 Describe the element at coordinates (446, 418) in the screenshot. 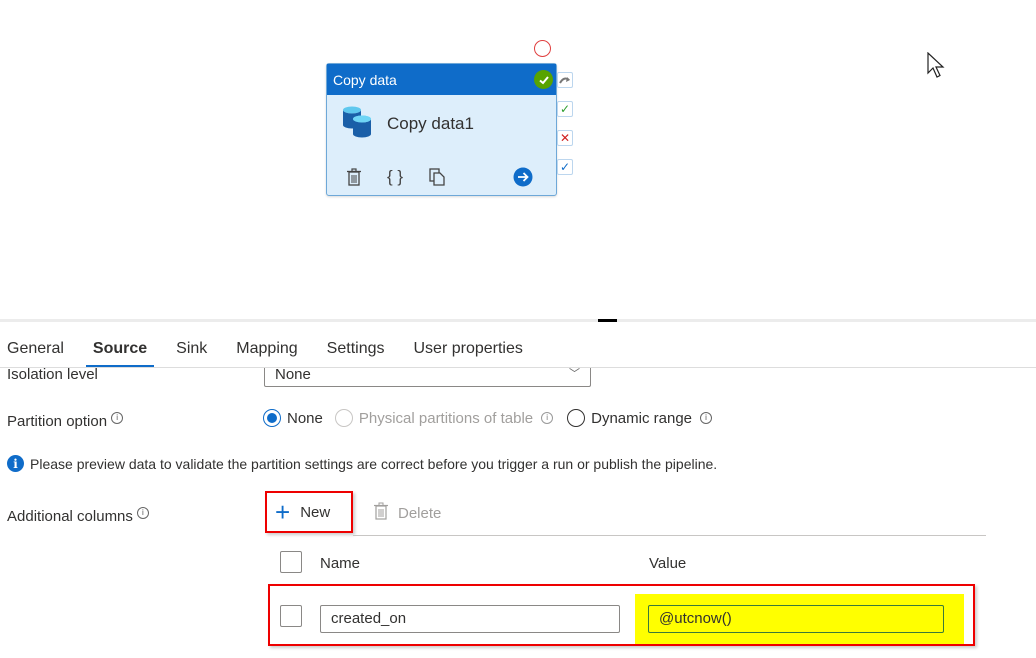

I see `radio-physical-partitions-label: Physical partitions of table` at that location.